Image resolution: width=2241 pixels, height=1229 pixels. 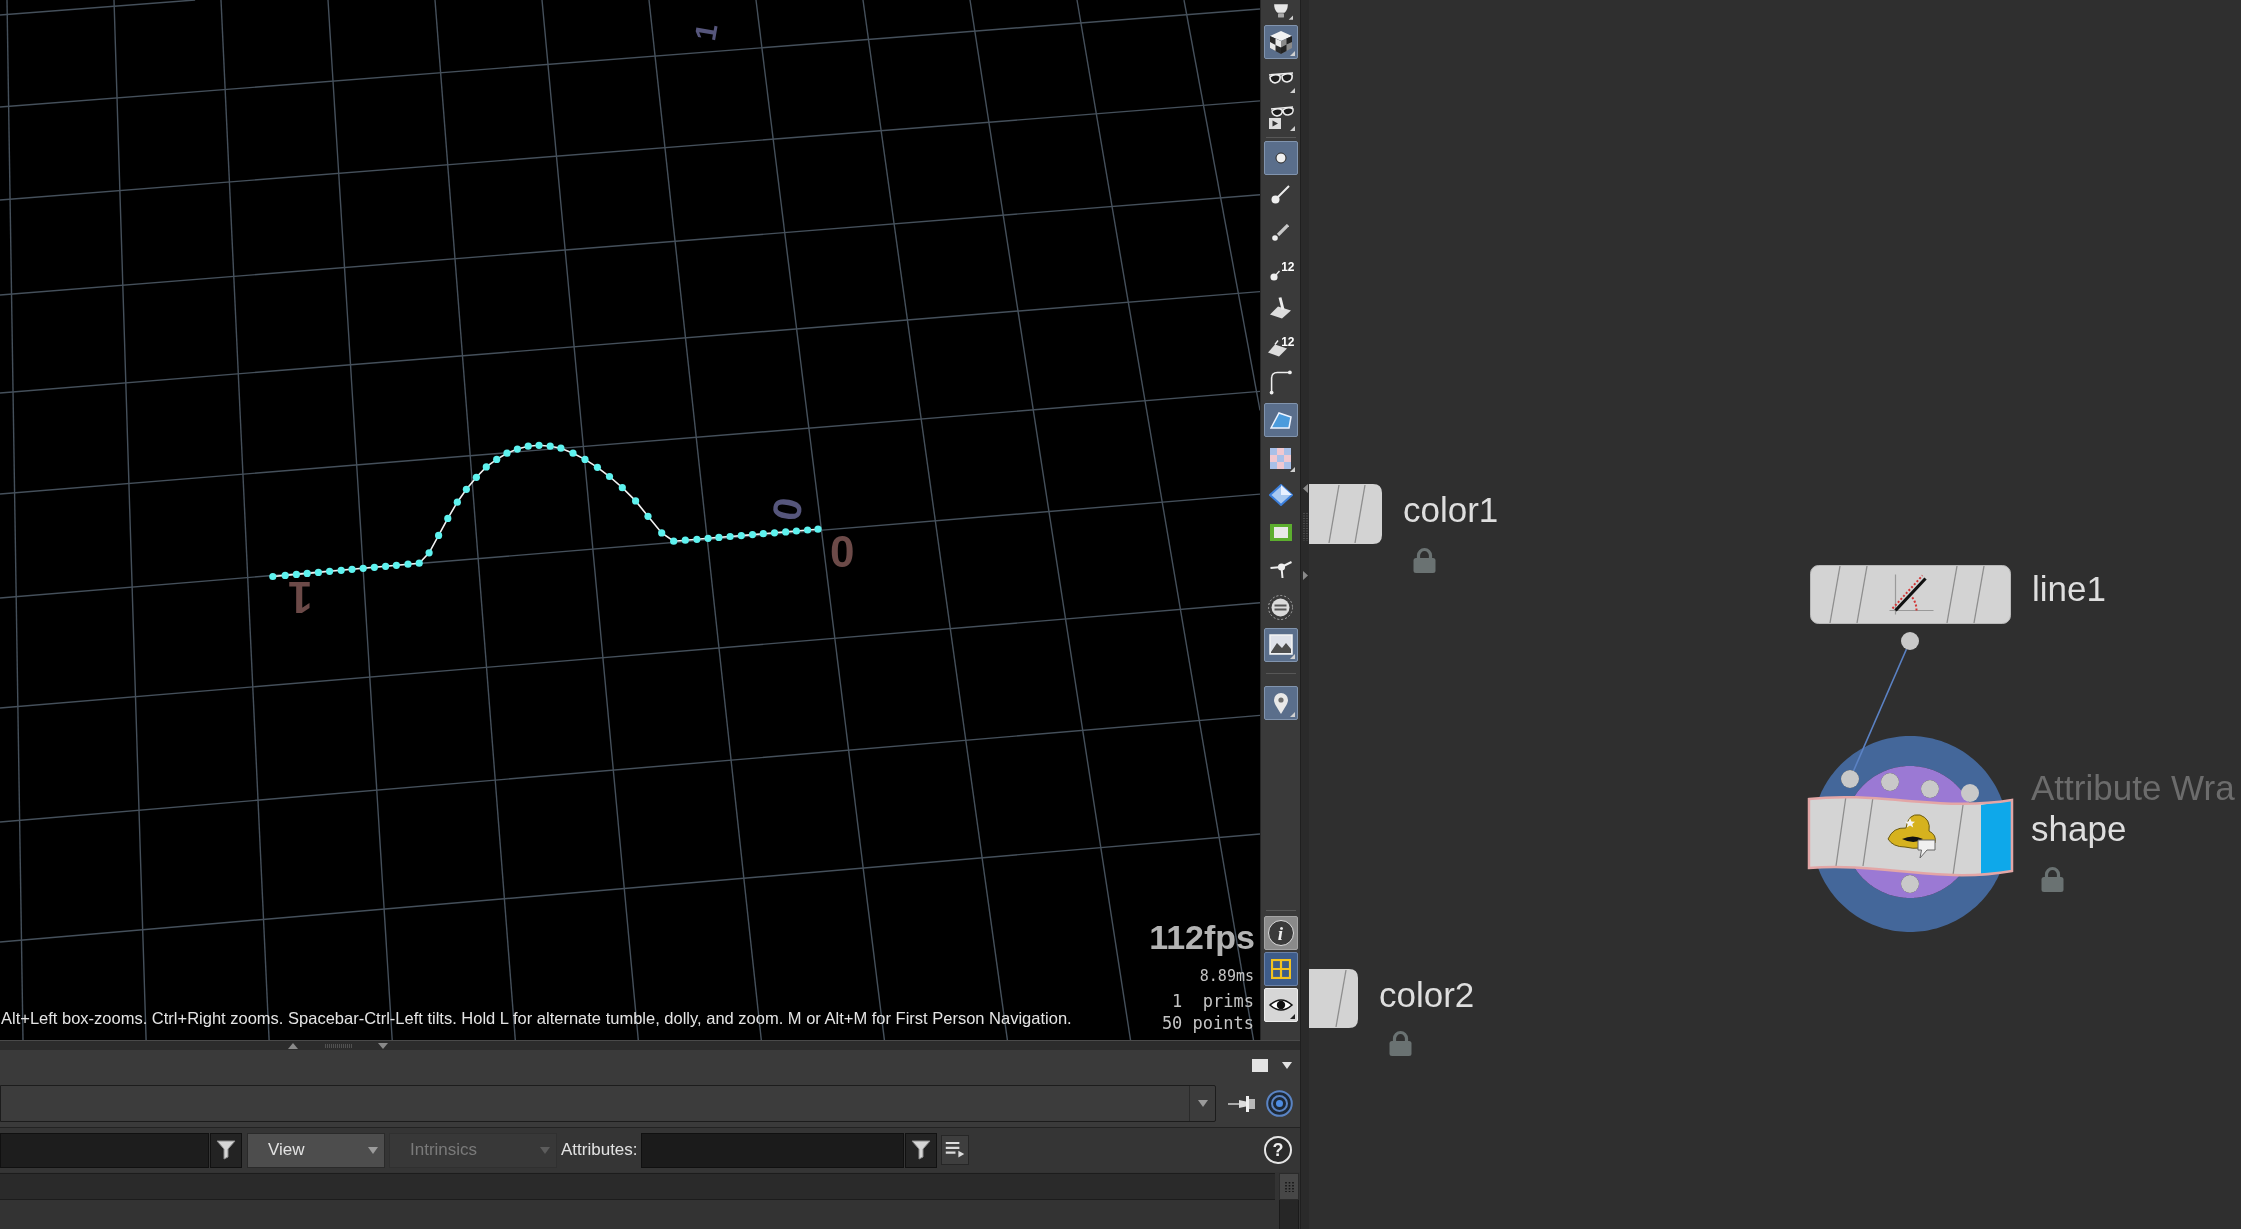 I want to click on hat-icon, so click(x=1911, y=836).